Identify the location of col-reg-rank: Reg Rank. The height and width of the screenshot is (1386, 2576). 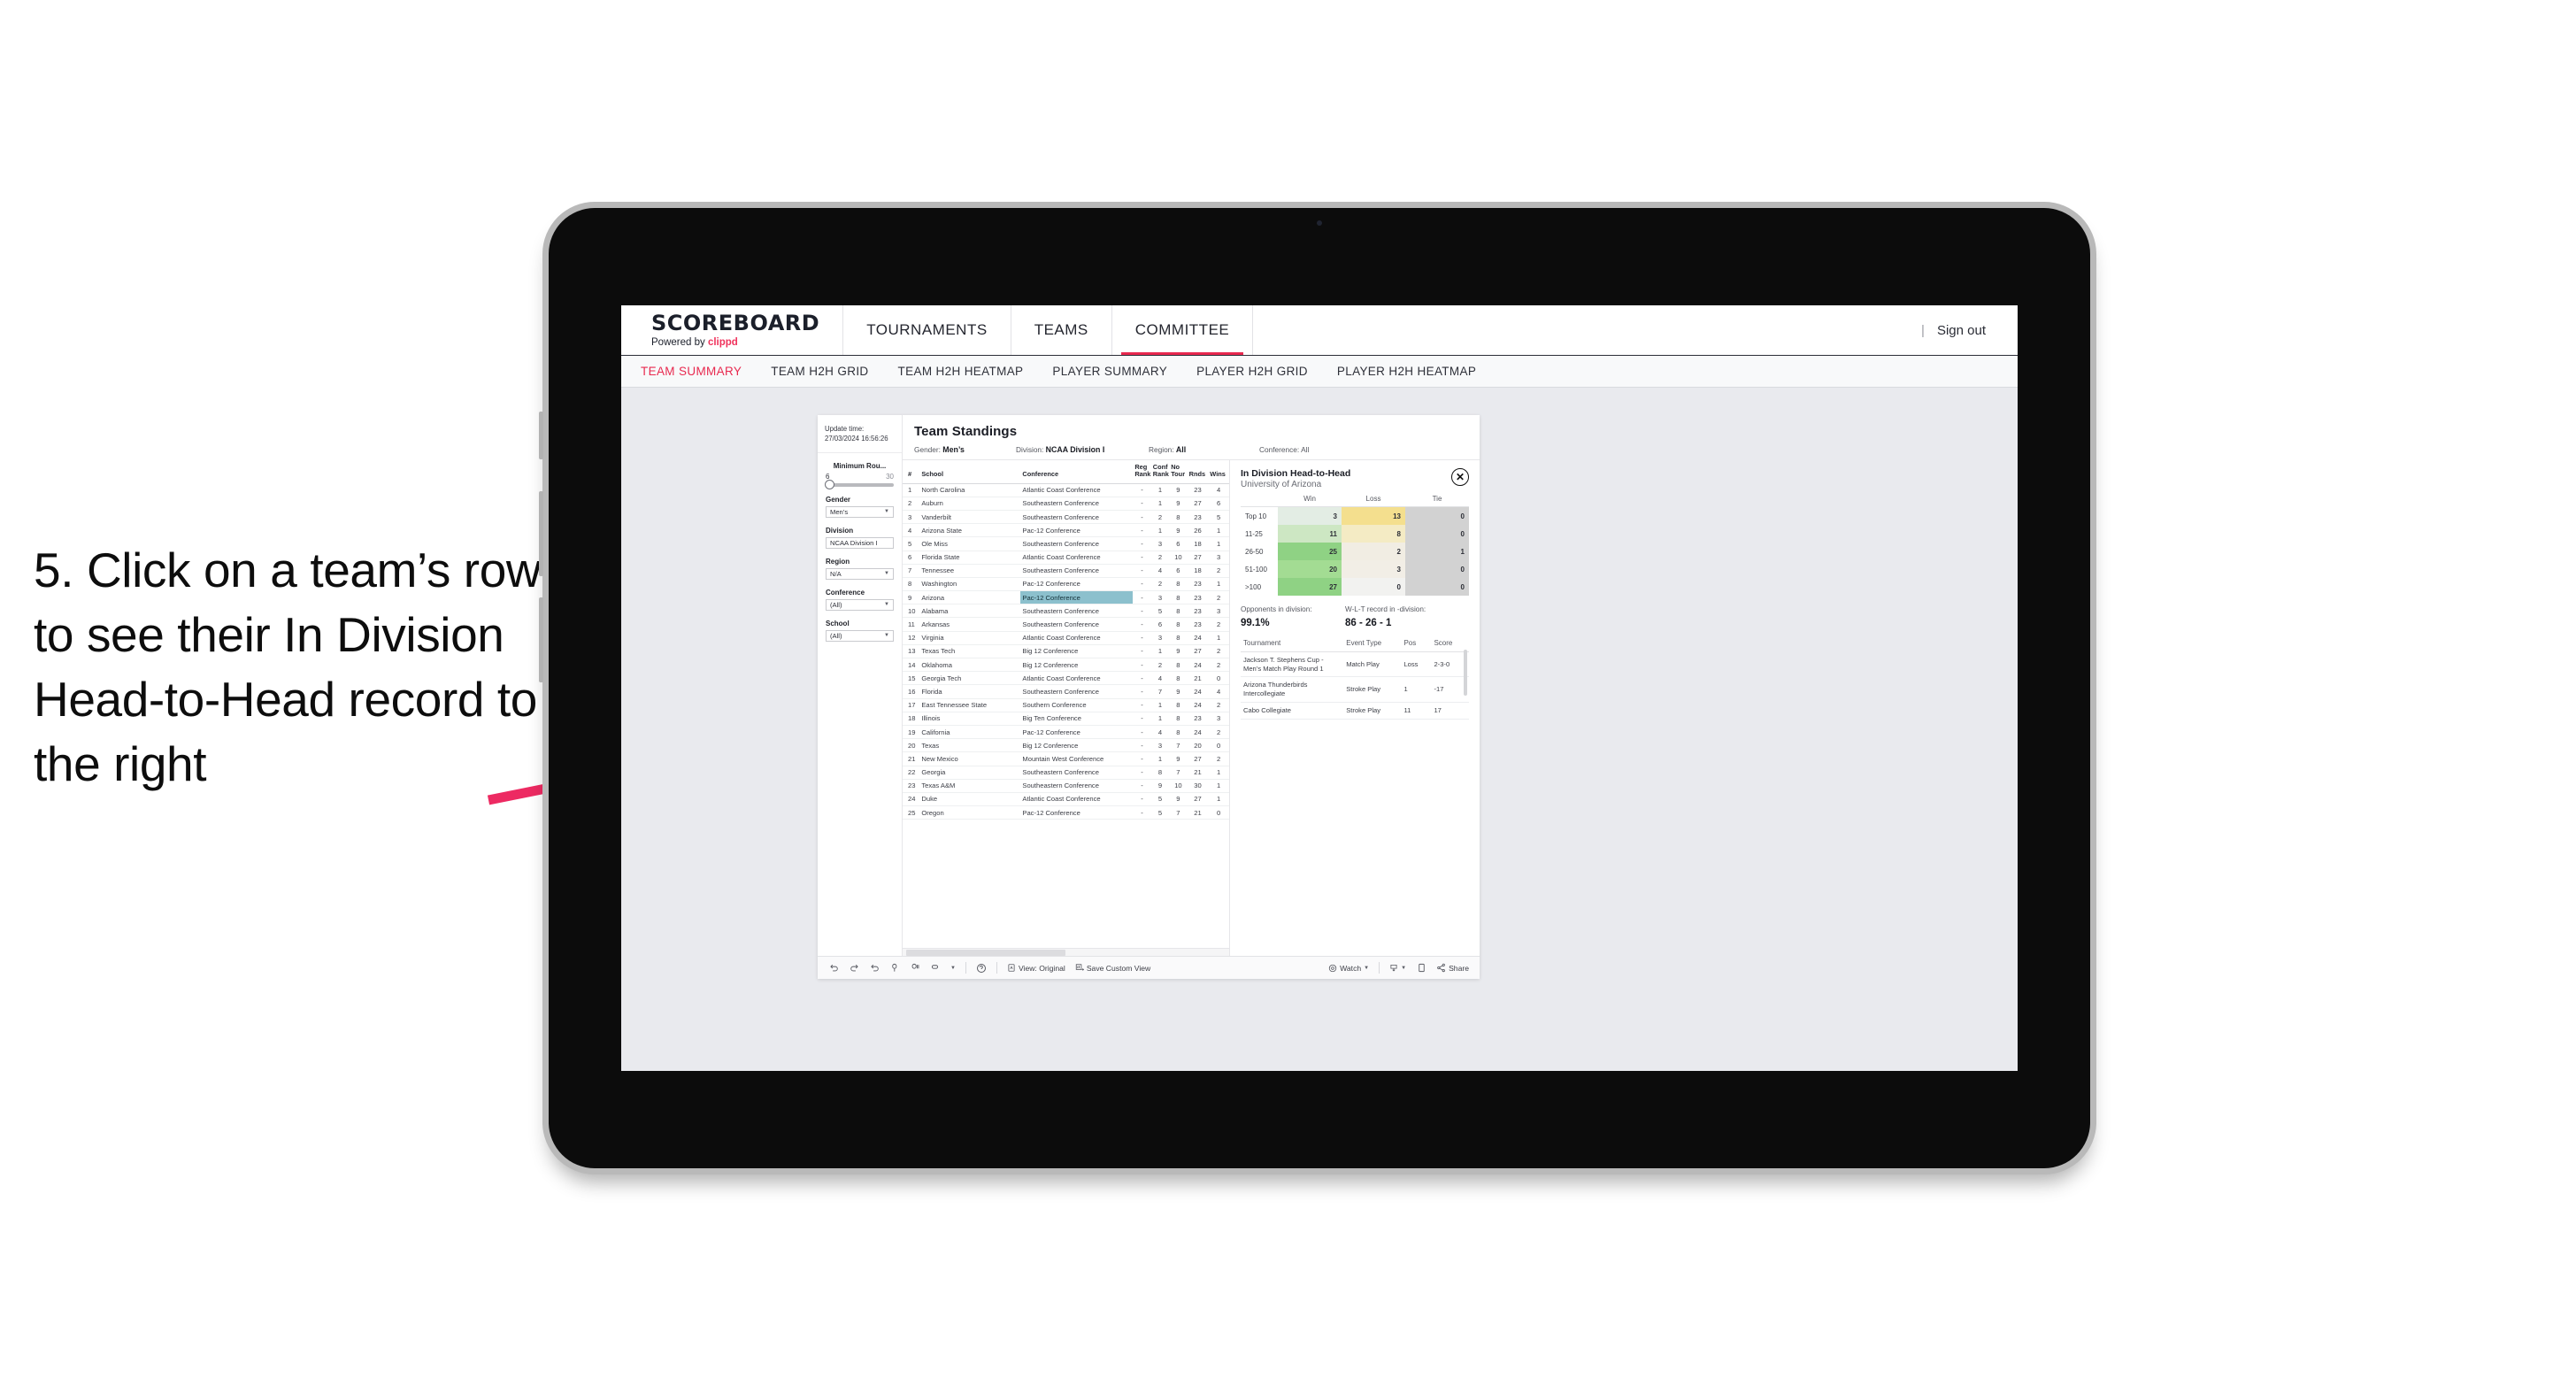
(1142, 472).